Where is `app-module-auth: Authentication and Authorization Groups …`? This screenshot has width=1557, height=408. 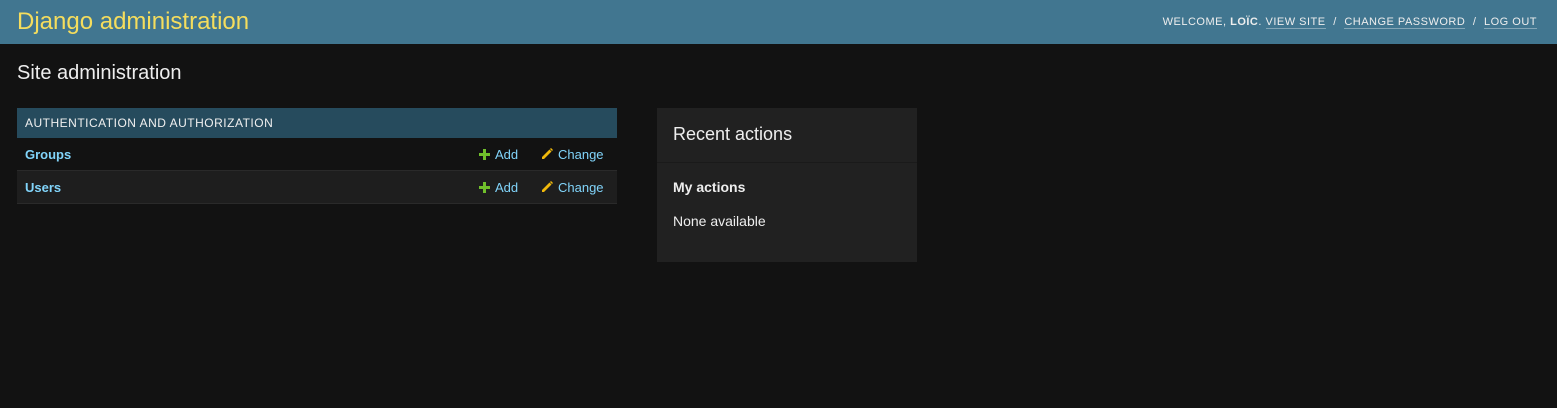 app-module-auth: Authentication and Authorization Groups … is located at coordinates (317, 156).